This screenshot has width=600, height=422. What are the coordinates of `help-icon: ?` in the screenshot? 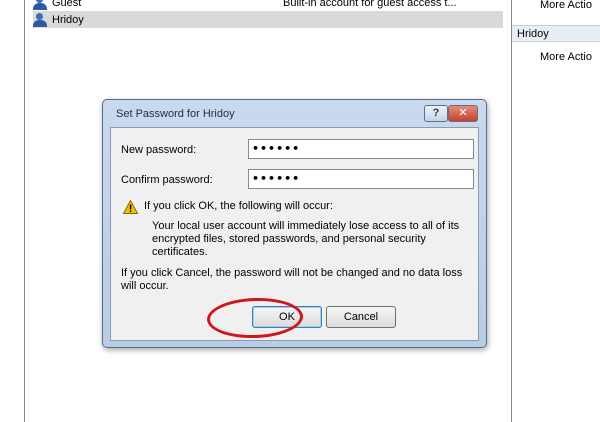 It's located at (436, 113).